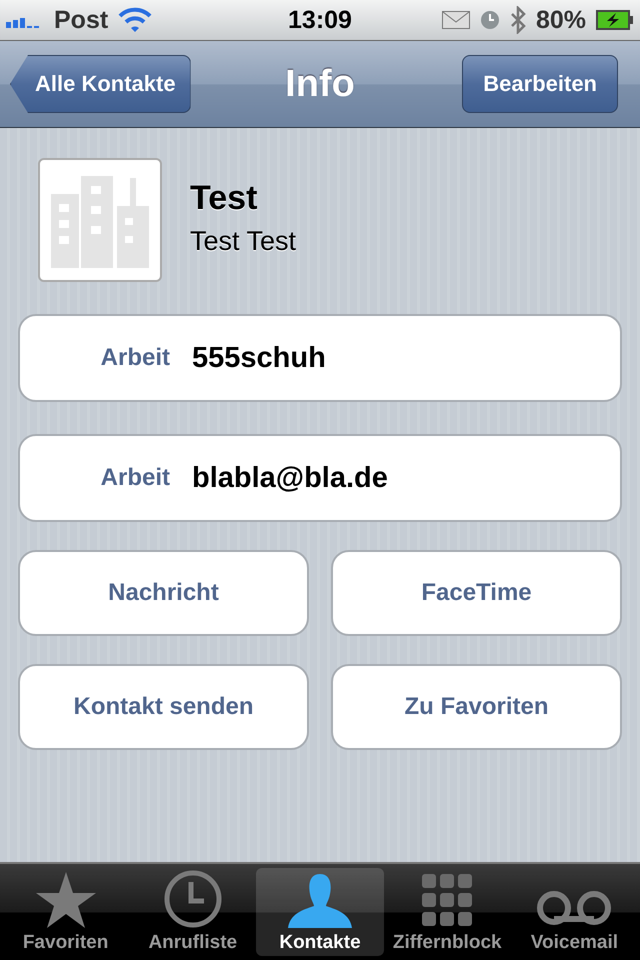 The image size is (640, 960). I want to click on contact-field: Arbeit blabla@bla.de, so click(320, 478).